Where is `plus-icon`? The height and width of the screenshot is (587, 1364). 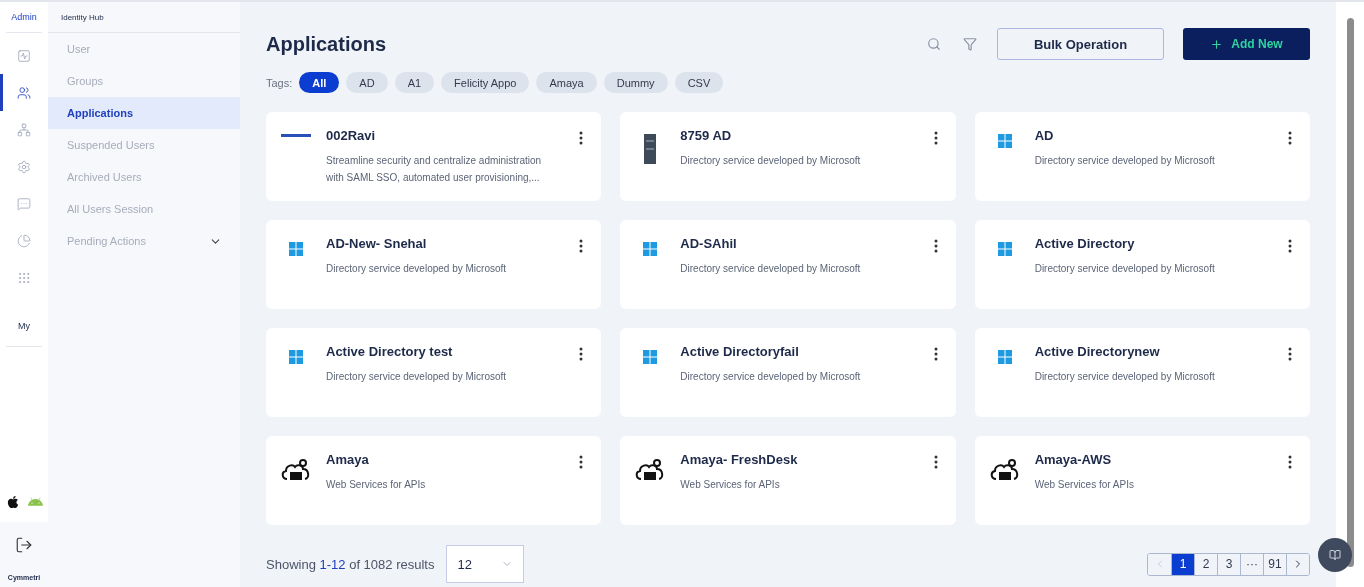
plus-icon is located at coordinates (1217, 44).